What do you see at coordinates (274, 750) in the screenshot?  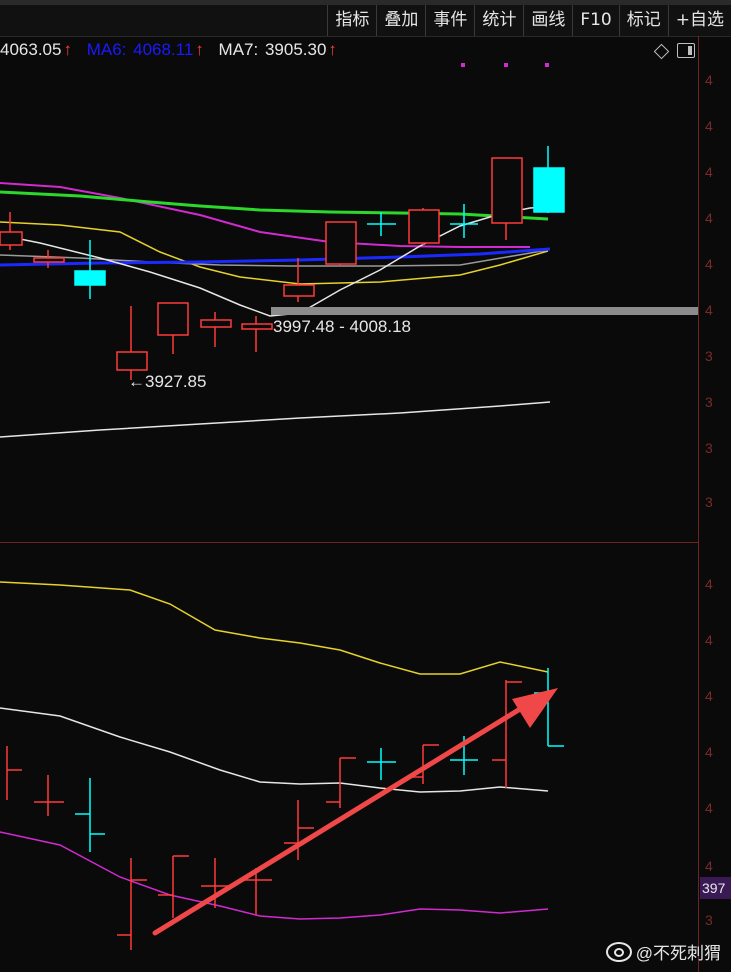 I see `lower-line-white` at bounding box center [274, 750].